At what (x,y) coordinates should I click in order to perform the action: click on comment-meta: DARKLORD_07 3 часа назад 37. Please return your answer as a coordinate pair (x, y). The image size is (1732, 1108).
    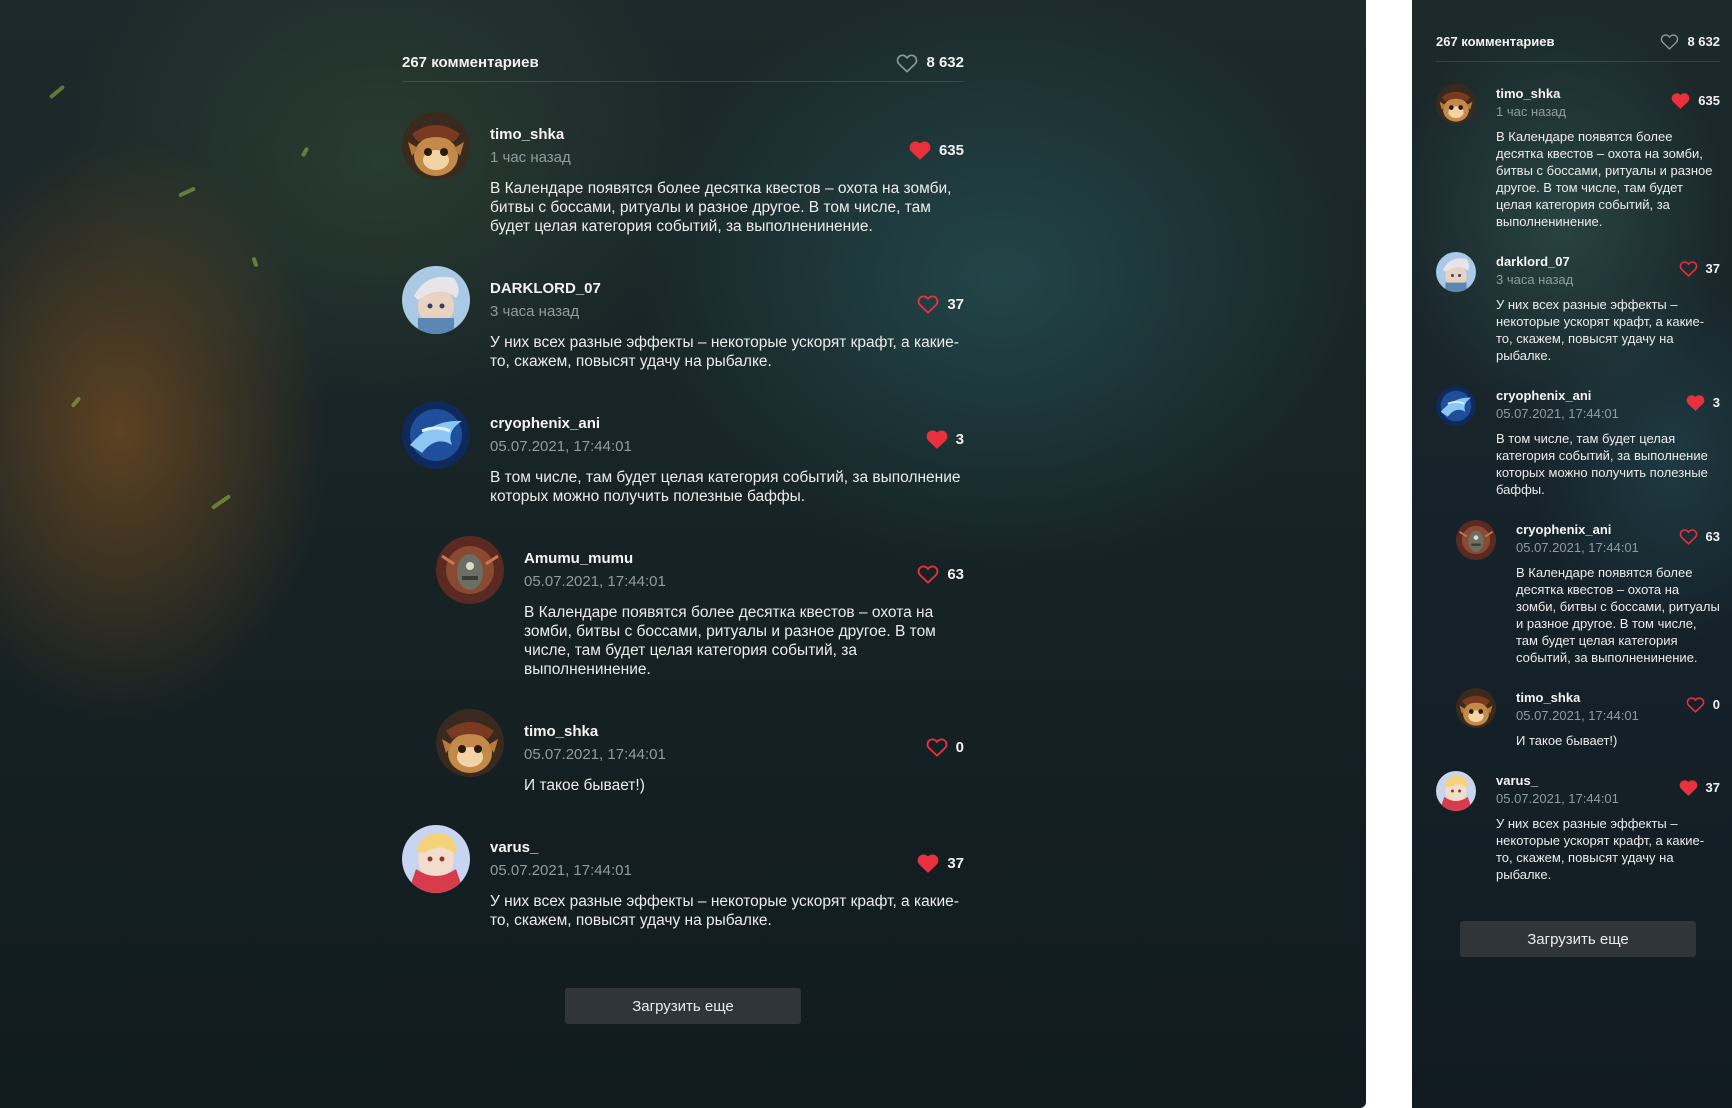
    Looking at the image, I should click on (727, 293).